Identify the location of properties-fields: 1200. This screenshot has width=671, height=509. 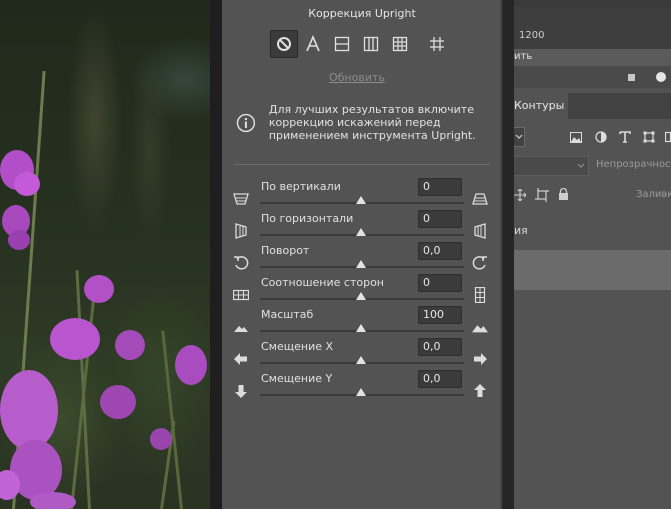
(592, 25).